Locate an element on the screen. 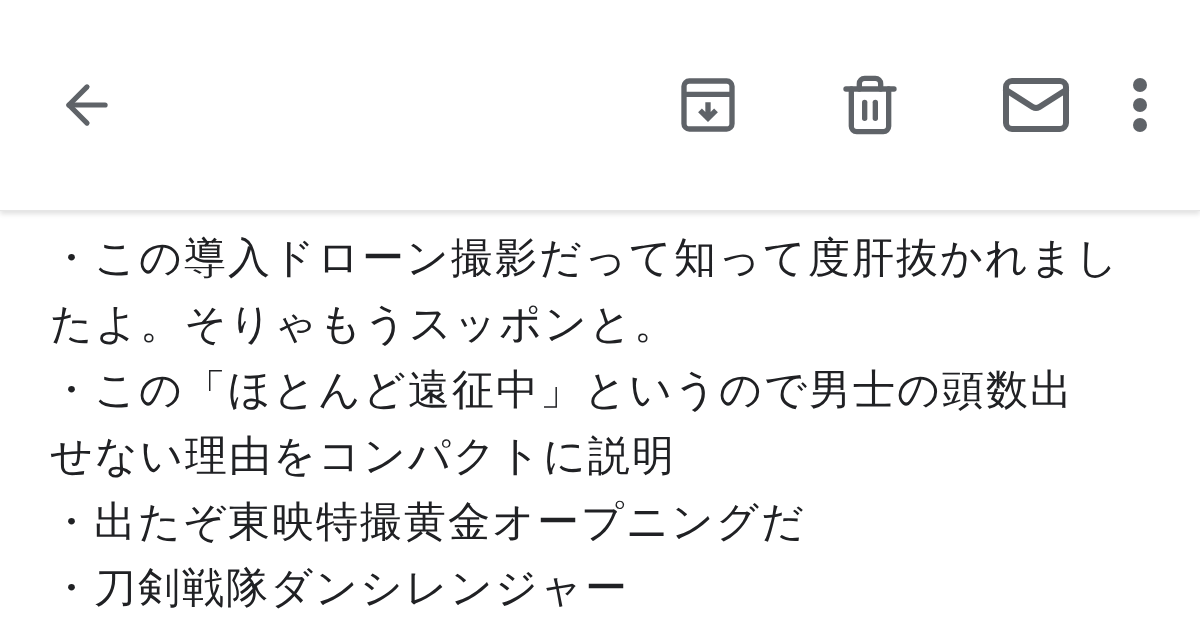 The height and width of the screenshot is (630, 1200). more-icon is located at coordinates (1140, 105).